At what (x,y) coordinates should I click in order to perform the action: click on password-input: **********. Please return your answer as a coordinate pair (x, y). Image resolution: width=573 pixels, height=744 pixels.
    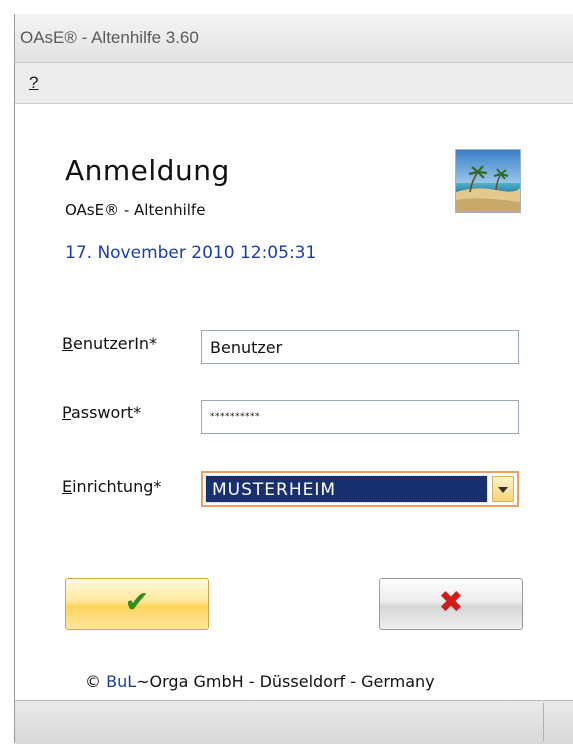
    Looking at the image, I should click on (360, 417).